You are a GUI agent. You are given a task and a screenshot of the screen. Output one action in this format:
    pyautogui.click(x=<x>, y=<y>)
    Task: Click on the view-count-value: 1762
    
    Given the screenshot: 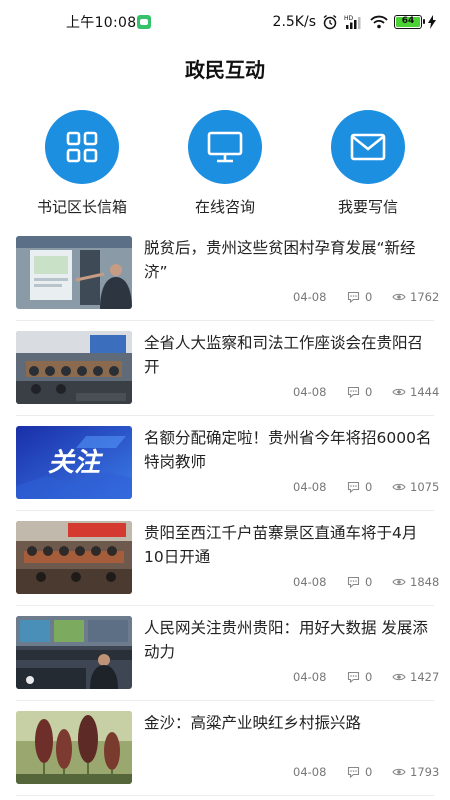 What is the action you would take?
    pyautogui.click(x=425, y=297)
    